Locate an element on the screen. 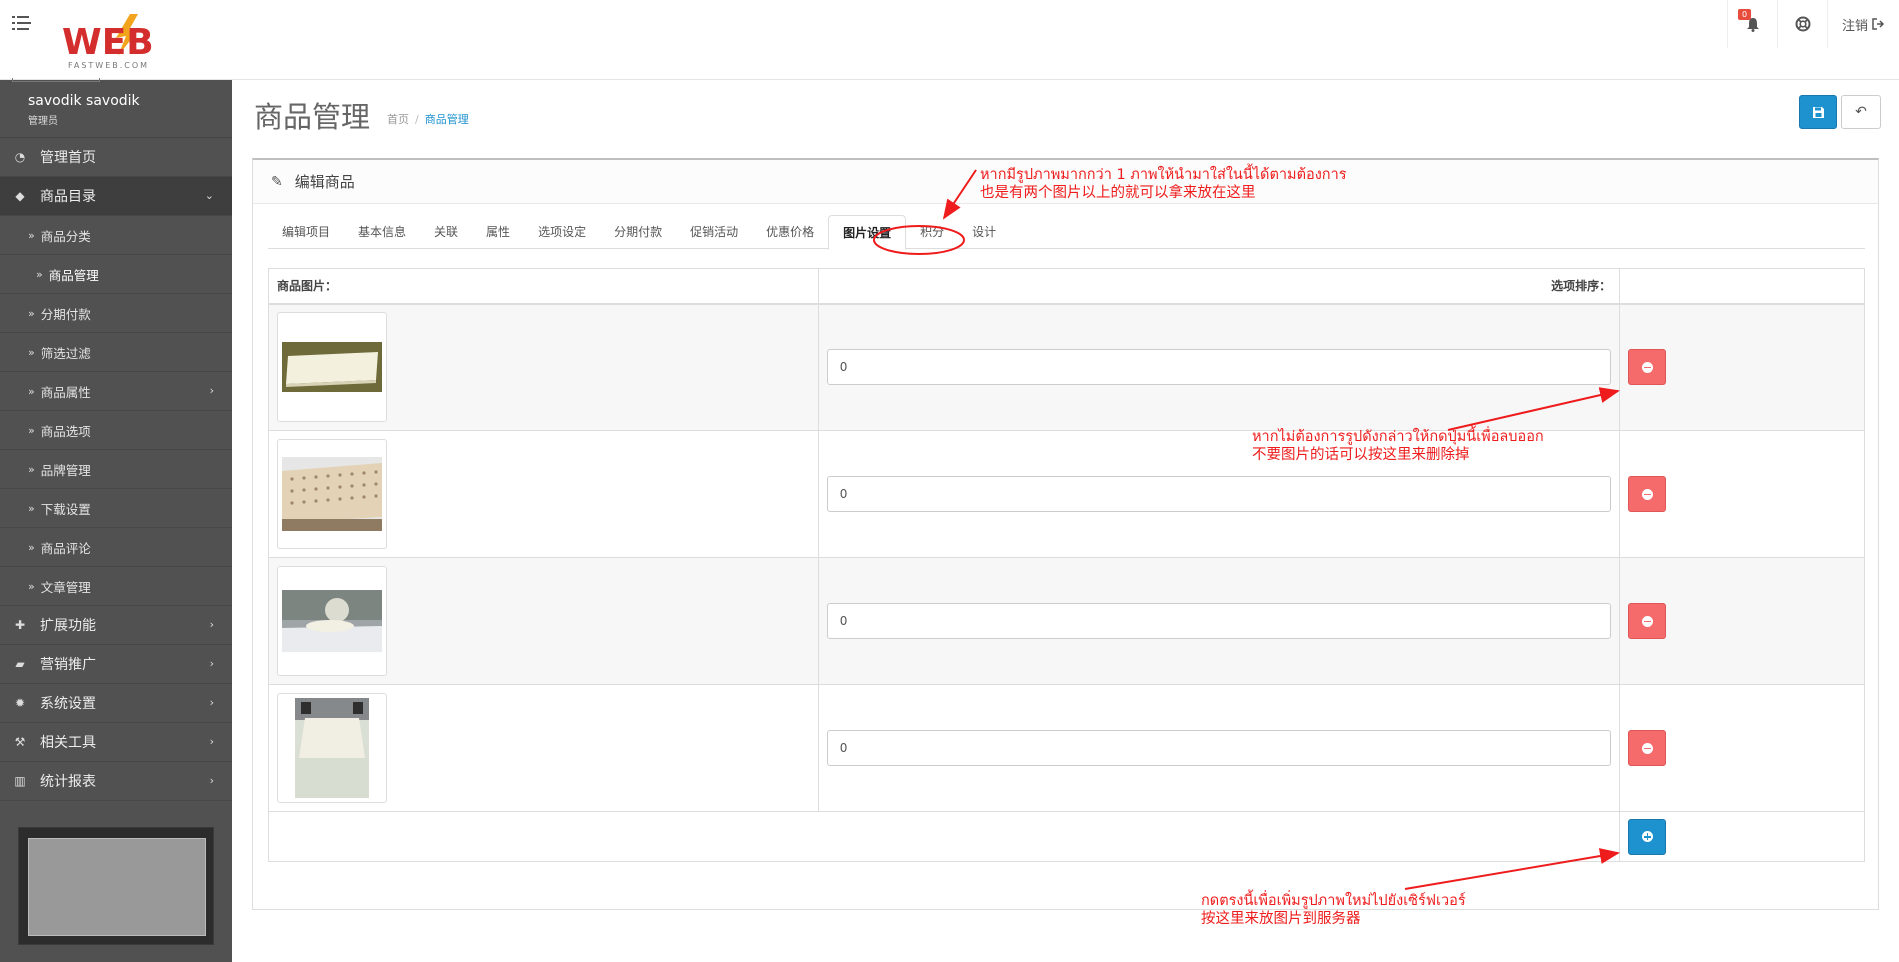 This screenshot has height=962, width=1899. table-header-row: 商品图片： 选项排序： is located at coordinates (1066, 286).